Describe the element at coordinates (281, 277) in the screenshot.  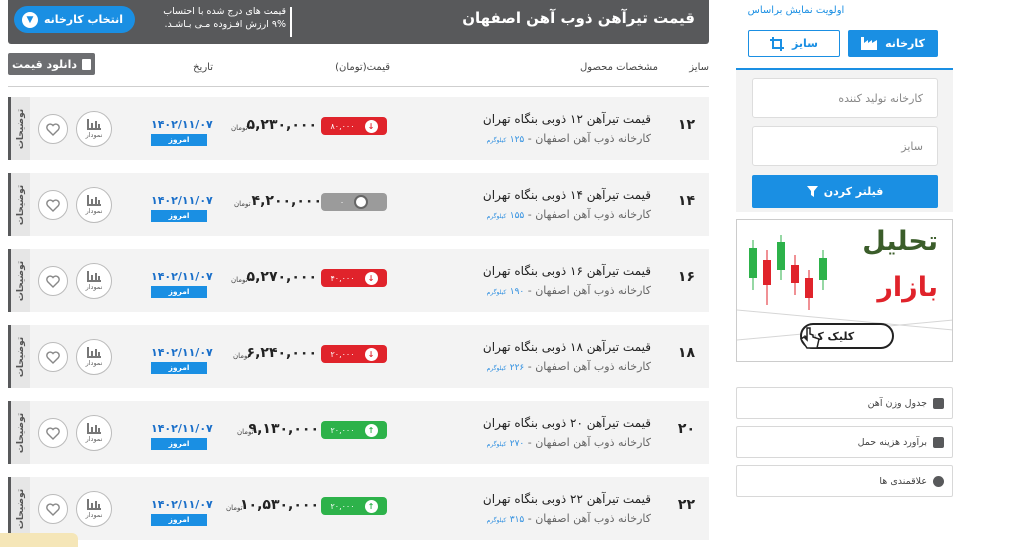
I see `price-value: ۵,۲۷۰,۰۰۰` at that location.